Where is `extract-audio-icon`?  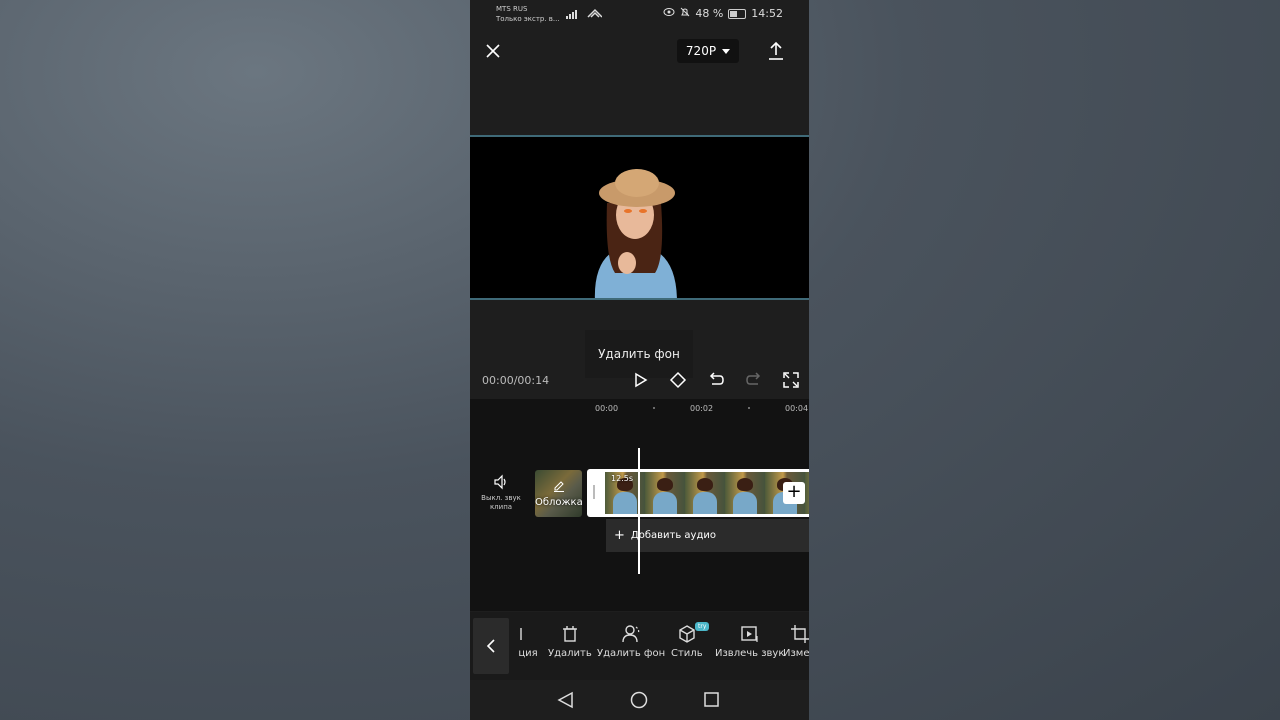
extract-audio-icon is located at coordinates (749, 634).